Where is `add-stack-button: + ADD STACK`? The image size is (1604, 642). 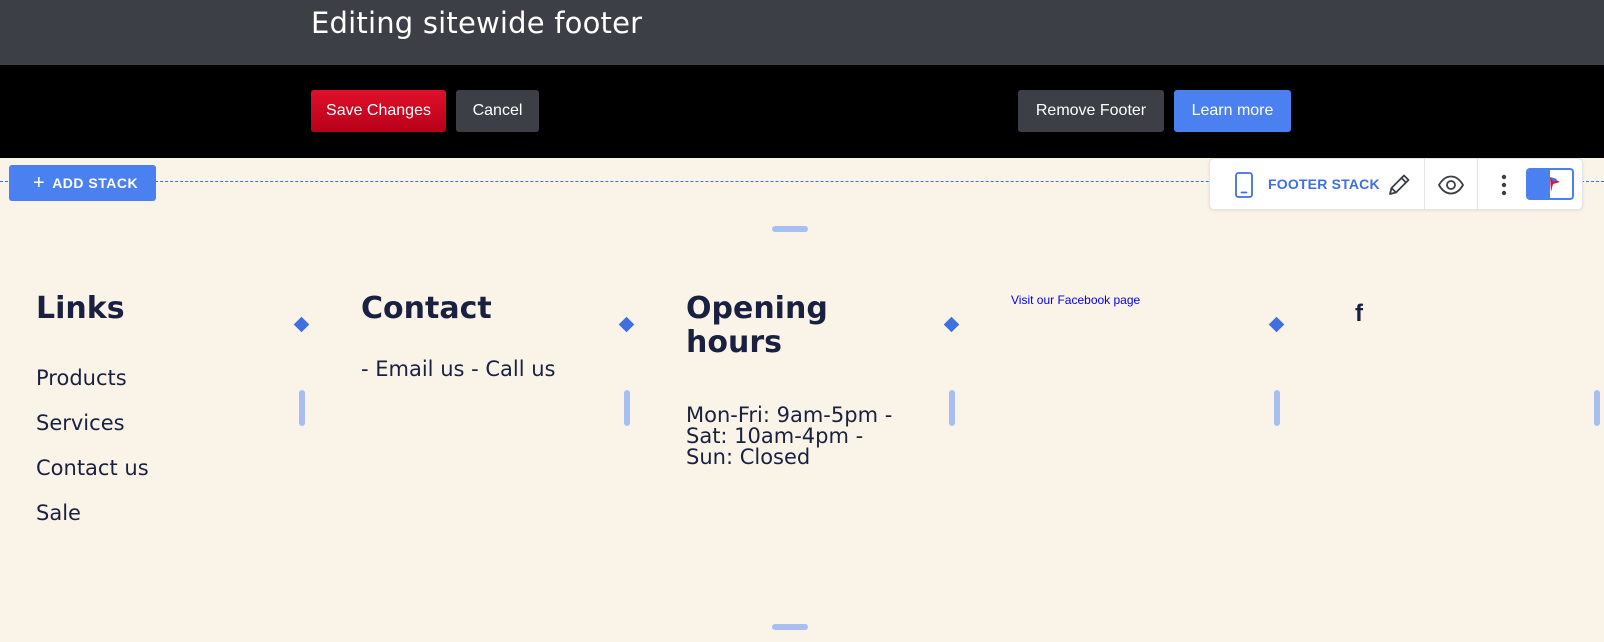 add-stack-button: + ADD STACK is located at coordinates (82, 183).